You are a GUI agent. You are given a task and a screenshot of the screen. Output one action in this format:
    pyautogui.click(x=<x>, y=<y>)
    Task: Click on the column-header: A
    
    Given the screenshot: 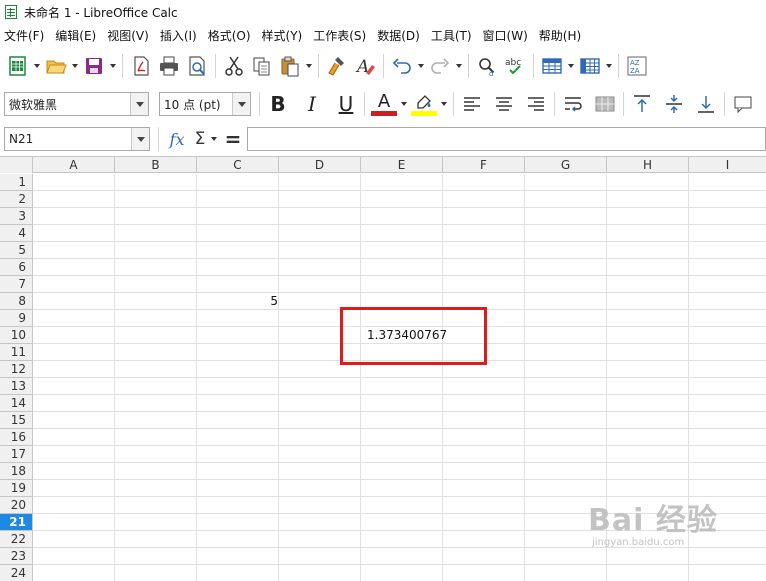 What is the action you would take?
    pyautogui.click(x=74, y=165)
    